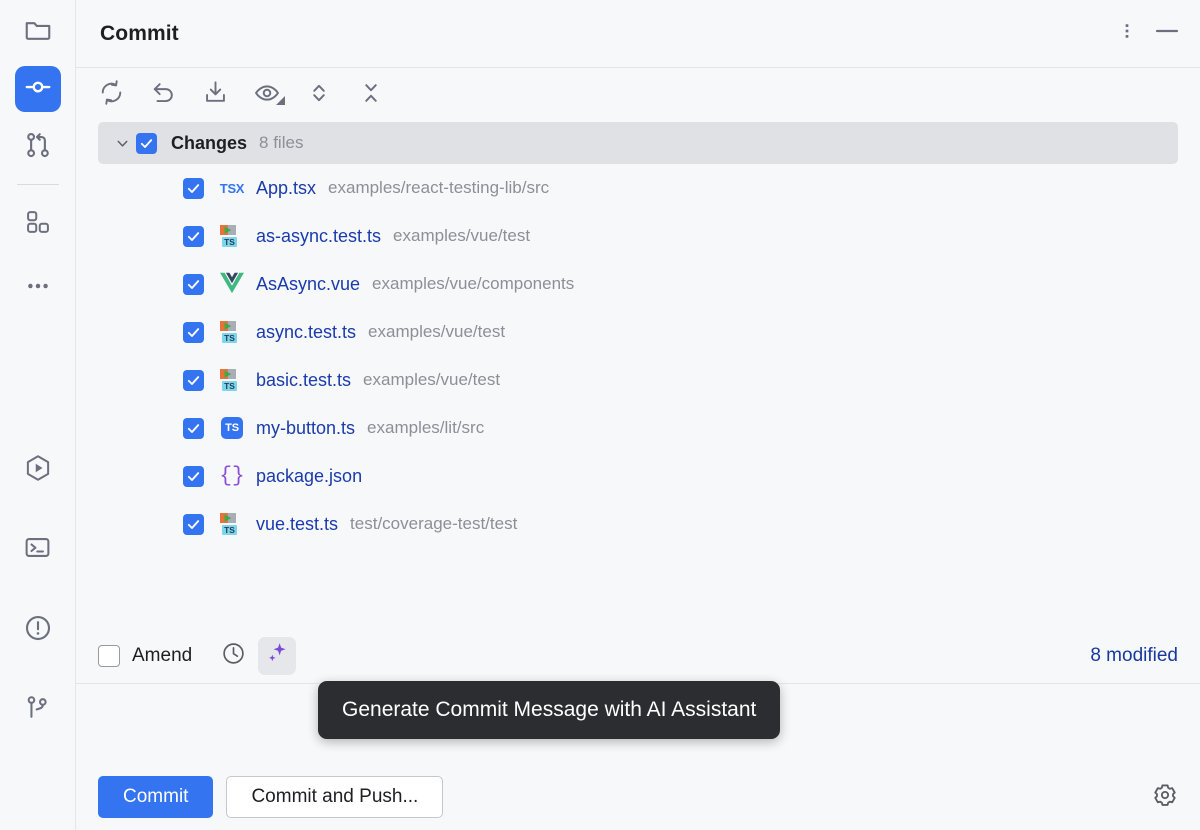 This screenshot has width=1200, height=830. I want to click on generate-commit-message-ai-button, so click(277, 655).